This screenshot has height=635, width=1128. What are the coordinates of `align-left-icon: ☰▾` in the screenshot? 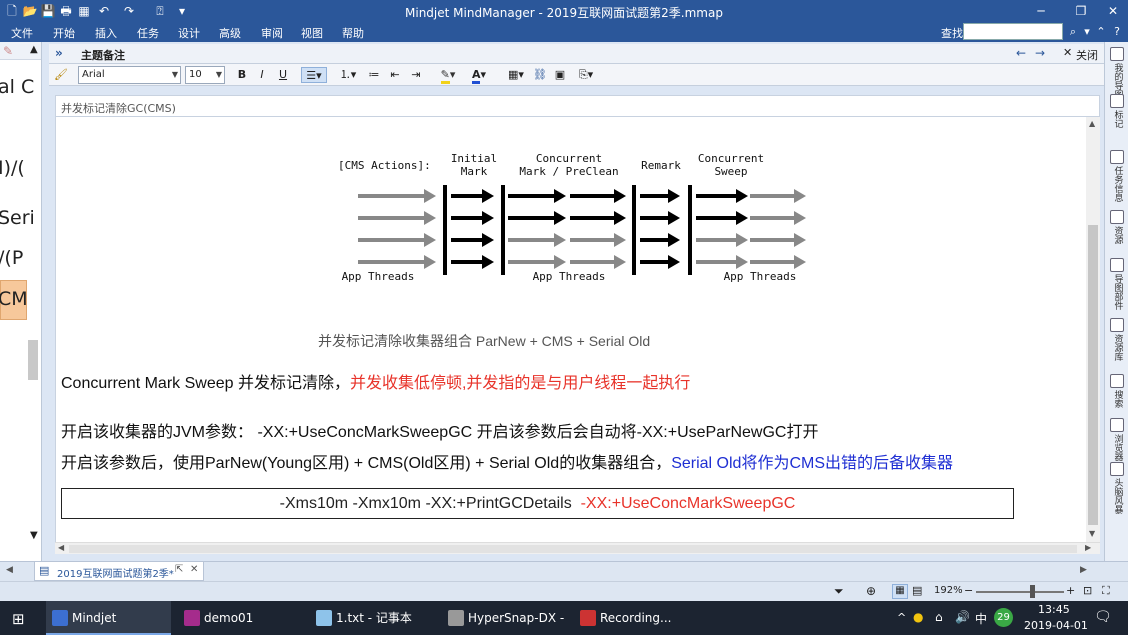 It's located at (314, 75).